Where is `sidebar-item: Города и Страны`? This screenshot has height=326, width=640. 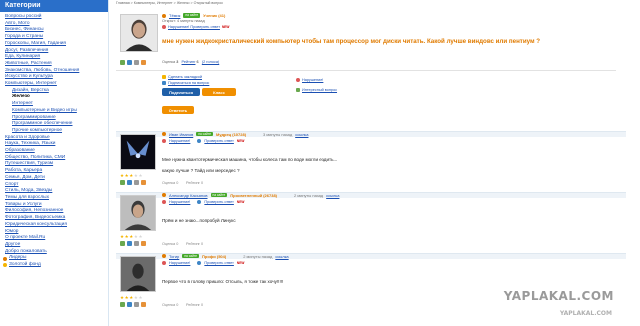
sidebar-item: Города и Страны is located at coordinates (56, 37).